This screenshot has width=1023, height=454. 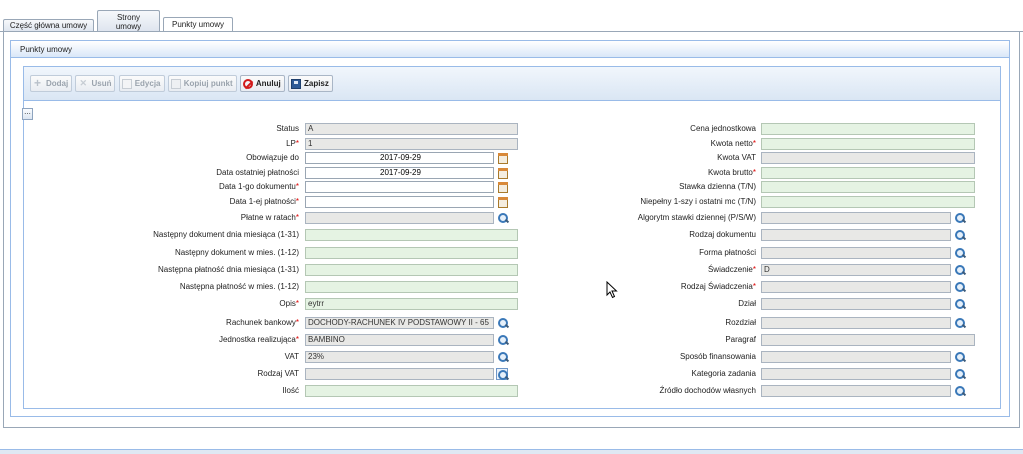 I want to click on own-income-source-field, so click(x=856, y=391).